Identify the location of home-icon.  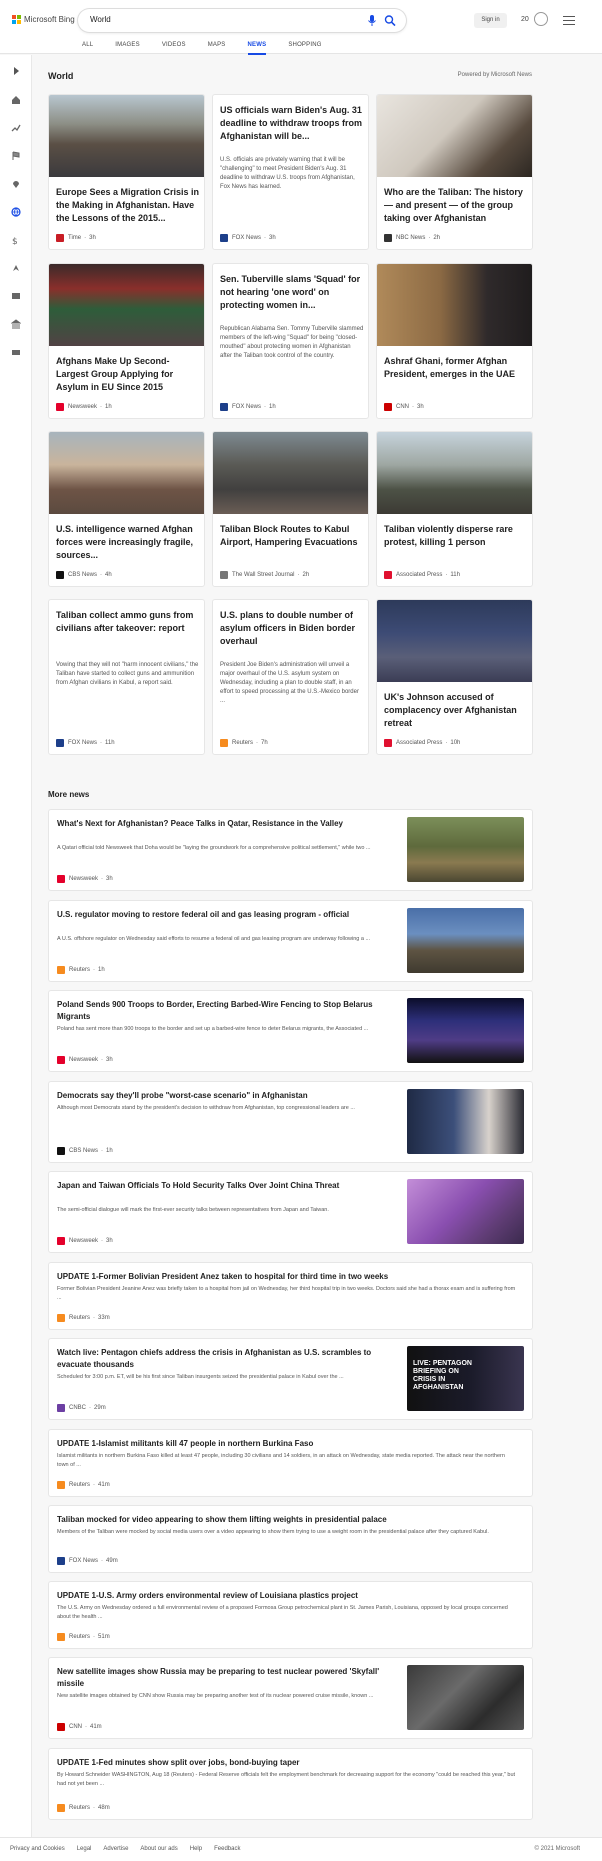
(16, 100).